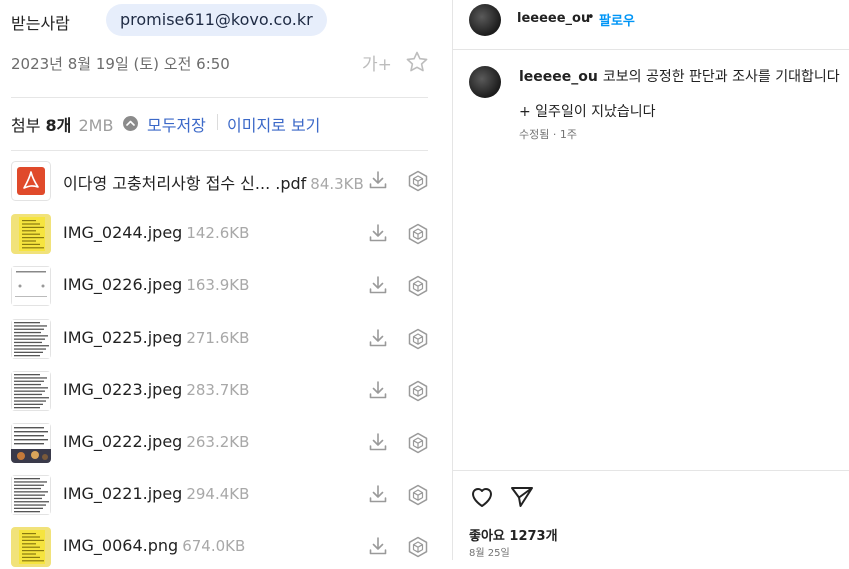 The width and height of the screenshot is (849, 569). What do you see at coordinates (184, 183) in the screenshot?
I see `attachment-filename: 이다영 고충처리사항 접수 신... .pdf` at bounding box center [184, 183].